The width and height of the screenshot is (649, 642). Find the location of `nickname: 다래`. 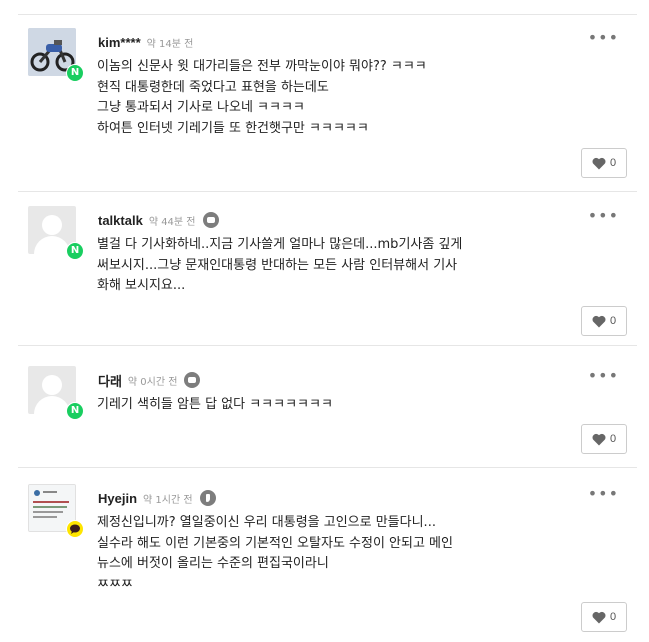

nickname: 다래 is located at coordinates (110, 380).